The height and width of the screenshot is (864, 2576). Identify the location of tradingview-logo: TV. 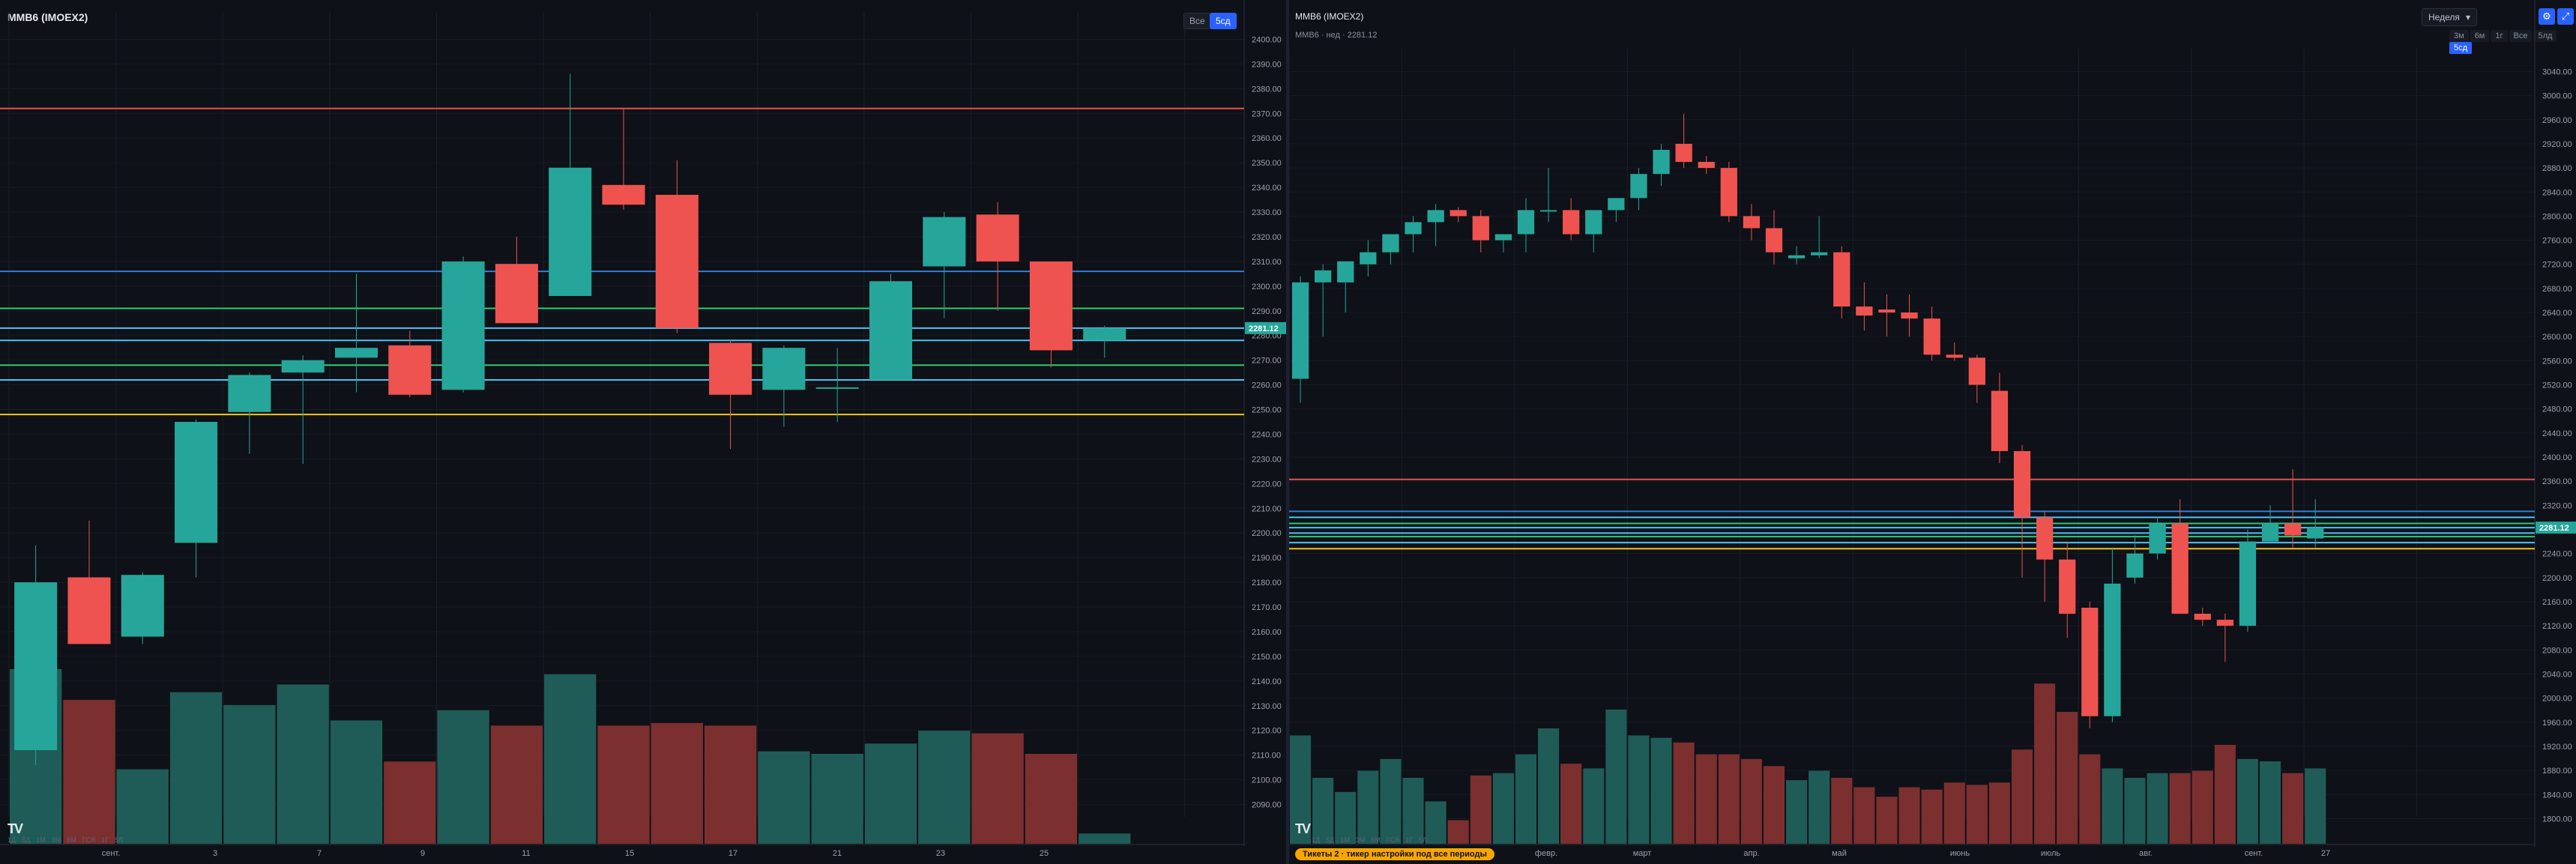
(1303, 828).